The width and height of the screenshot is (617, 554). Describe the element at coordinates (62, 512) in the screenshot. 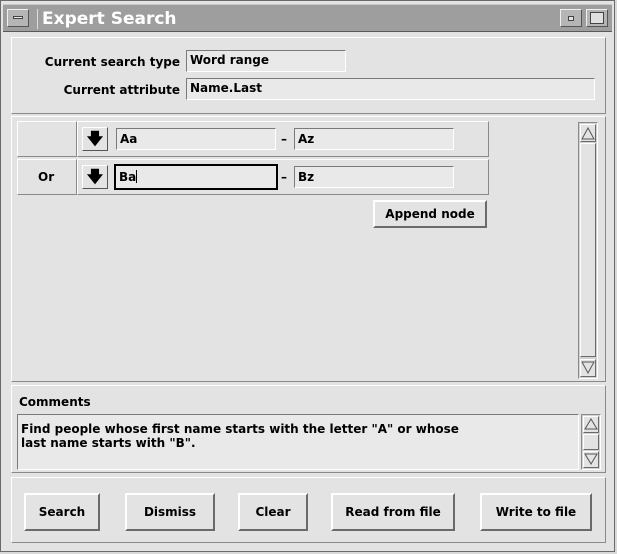

I see `search-button: Search` at that location.